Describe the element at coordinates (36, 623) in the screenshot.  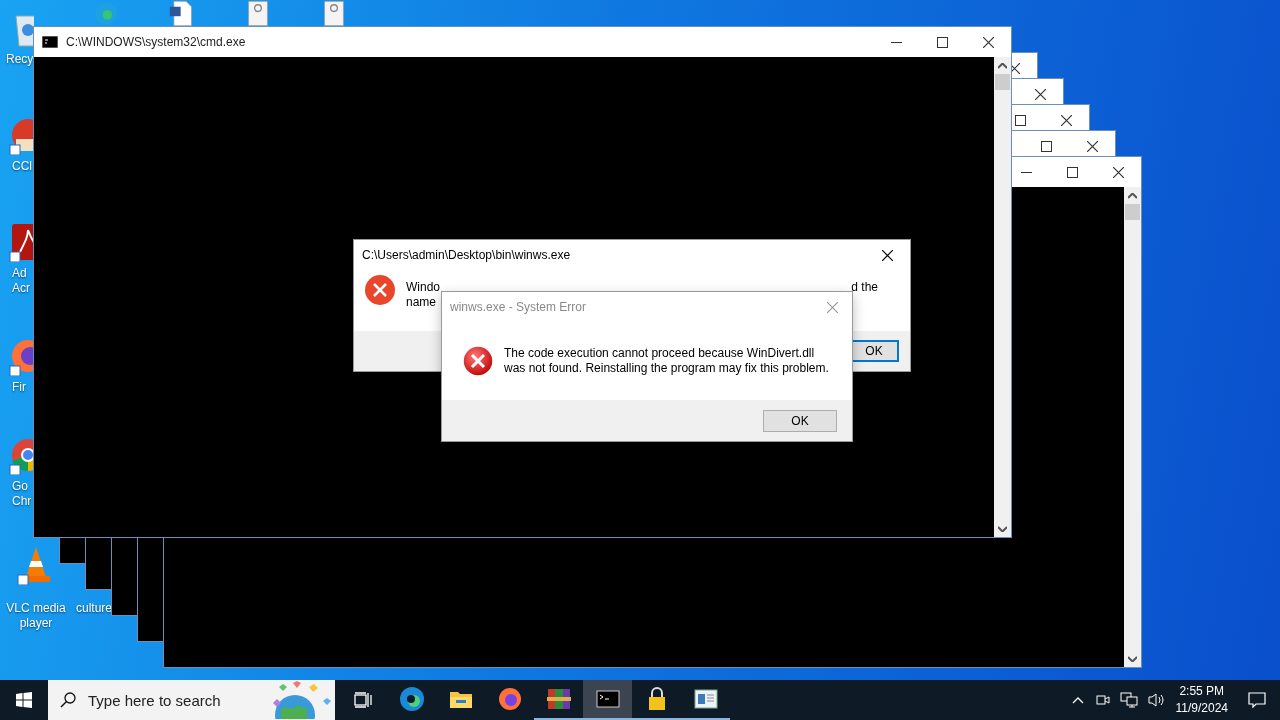
I see `icon-label: player` at that location.